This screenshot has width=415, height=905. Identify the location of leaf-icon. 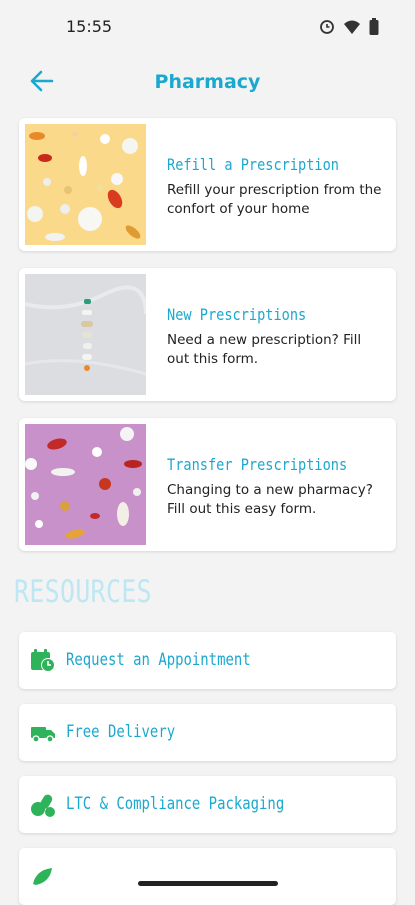
(42, 876).